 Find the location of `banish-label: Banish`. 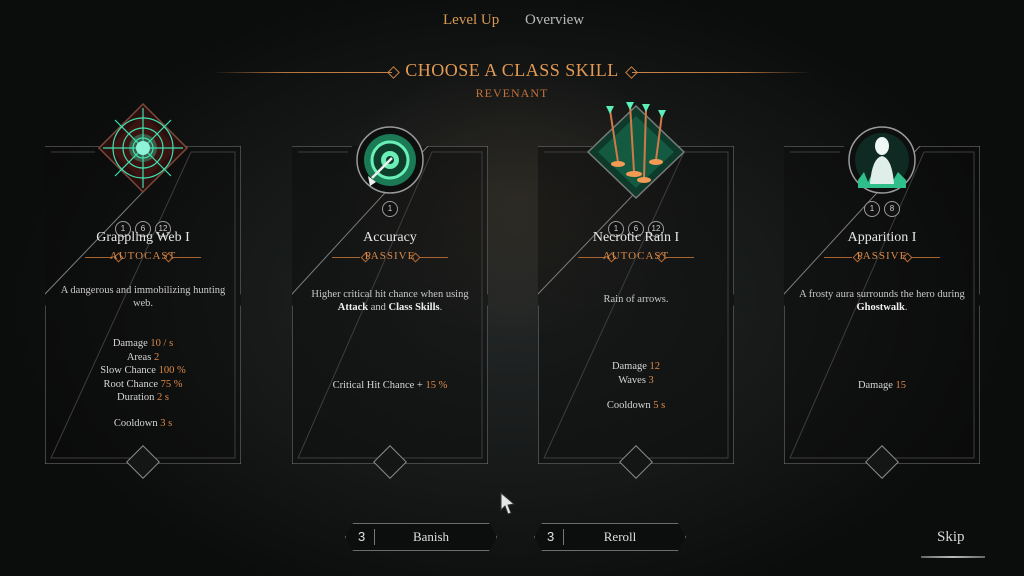

banish-label: Banish is located at coordinates (431, 536).